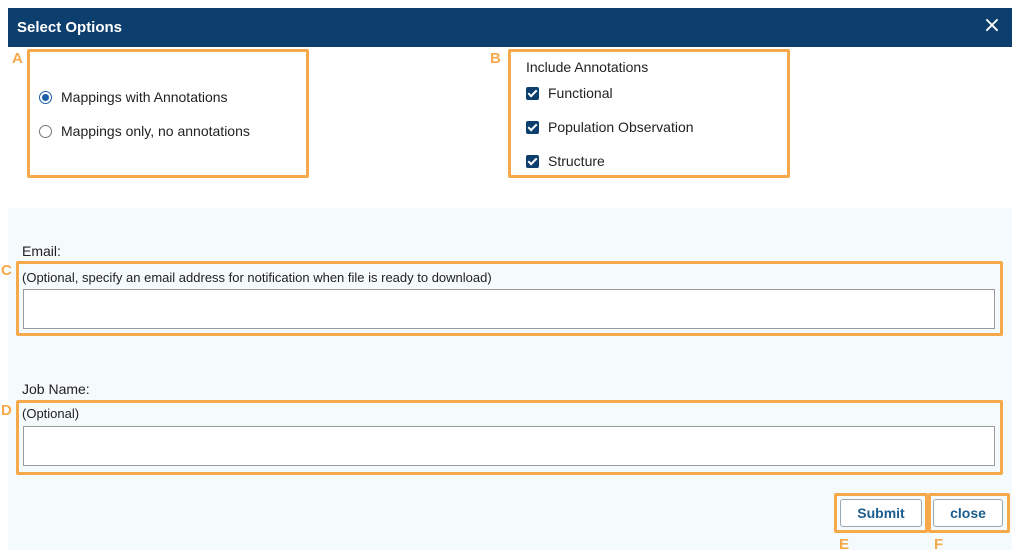  I want to click on checkbox-functional: Functional, so click(569, 93).